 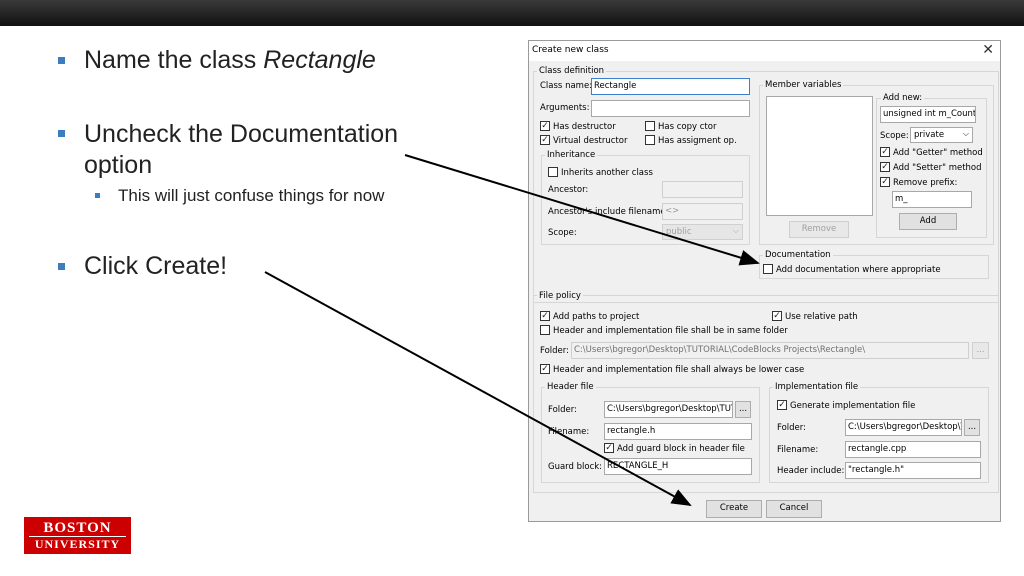 What do you see at coordinates (734, 509) in the screenshot?
I see `create-button: Create` at bounding box center [734, 509].